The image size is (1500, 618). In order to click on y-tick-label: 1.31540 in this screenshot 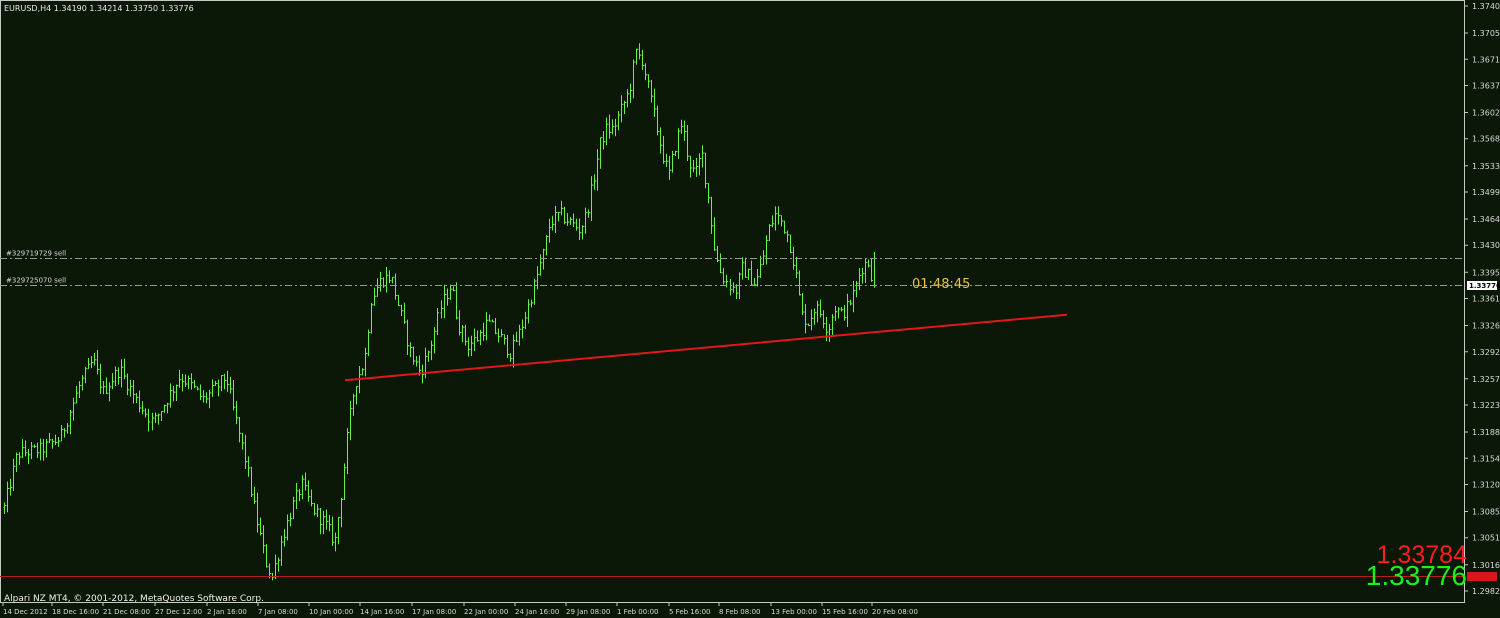, I will do `click(1486, 458)`.